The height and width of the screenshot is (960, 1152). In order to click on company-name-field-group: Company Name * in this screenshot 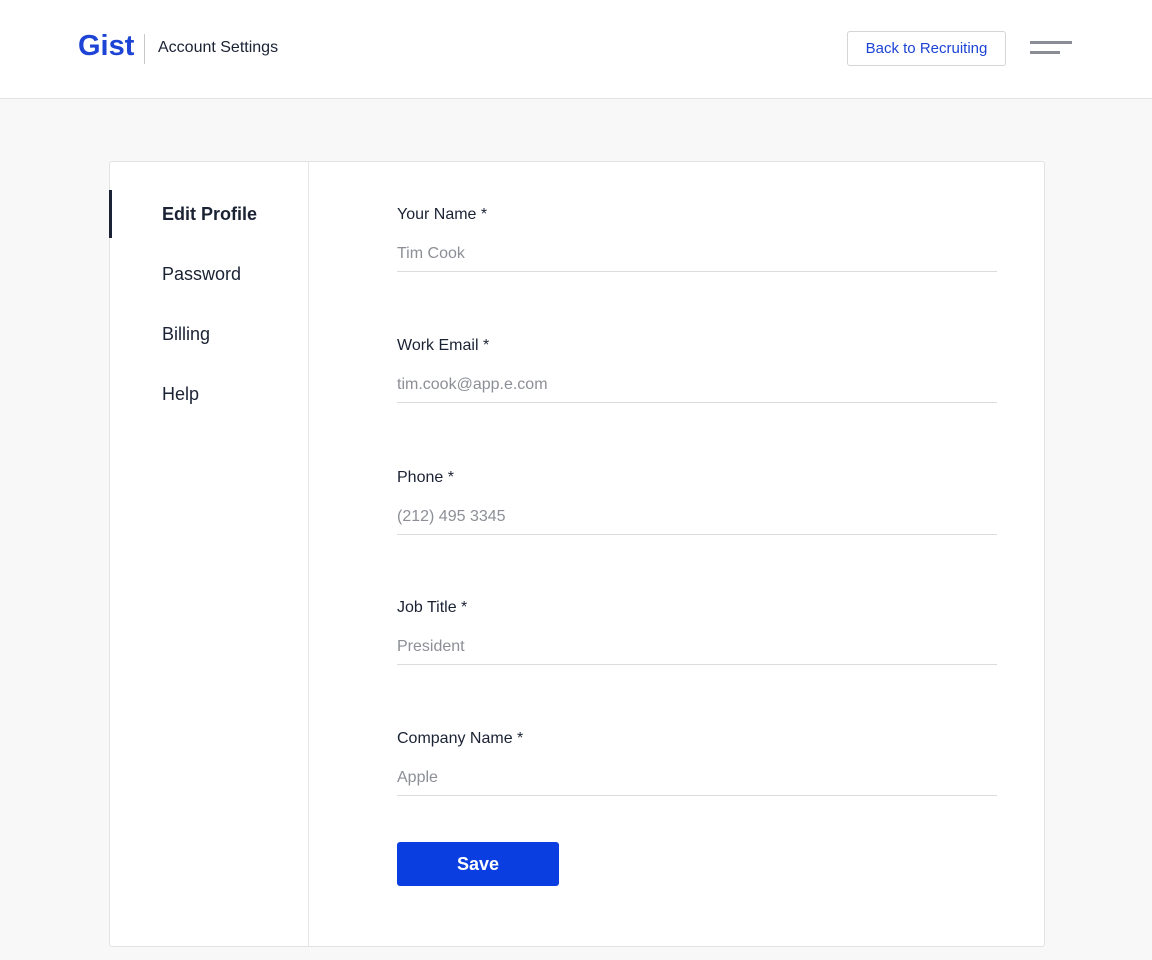, I will do `click(697, 770)`.